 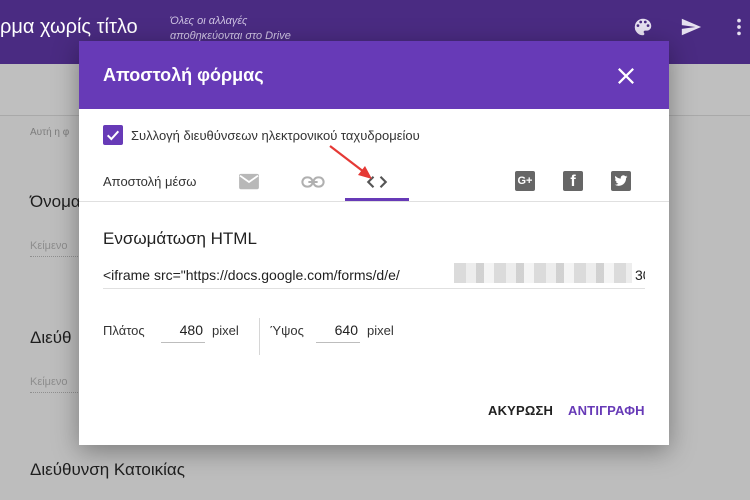 I want to click on tab-email, so click(x=249, y=182).